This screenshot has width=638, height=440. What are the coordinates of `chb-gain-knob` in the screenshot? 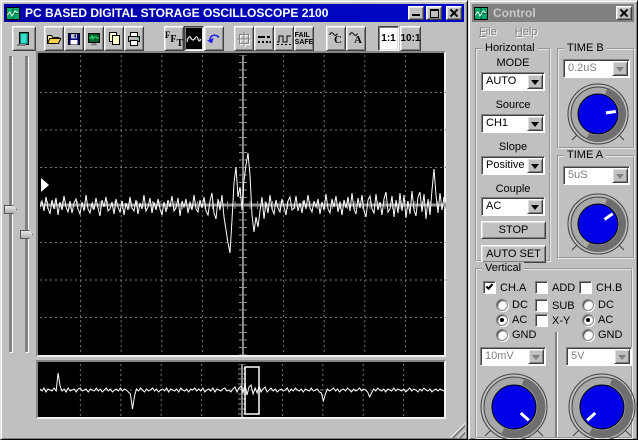 It's located at (601, 404).